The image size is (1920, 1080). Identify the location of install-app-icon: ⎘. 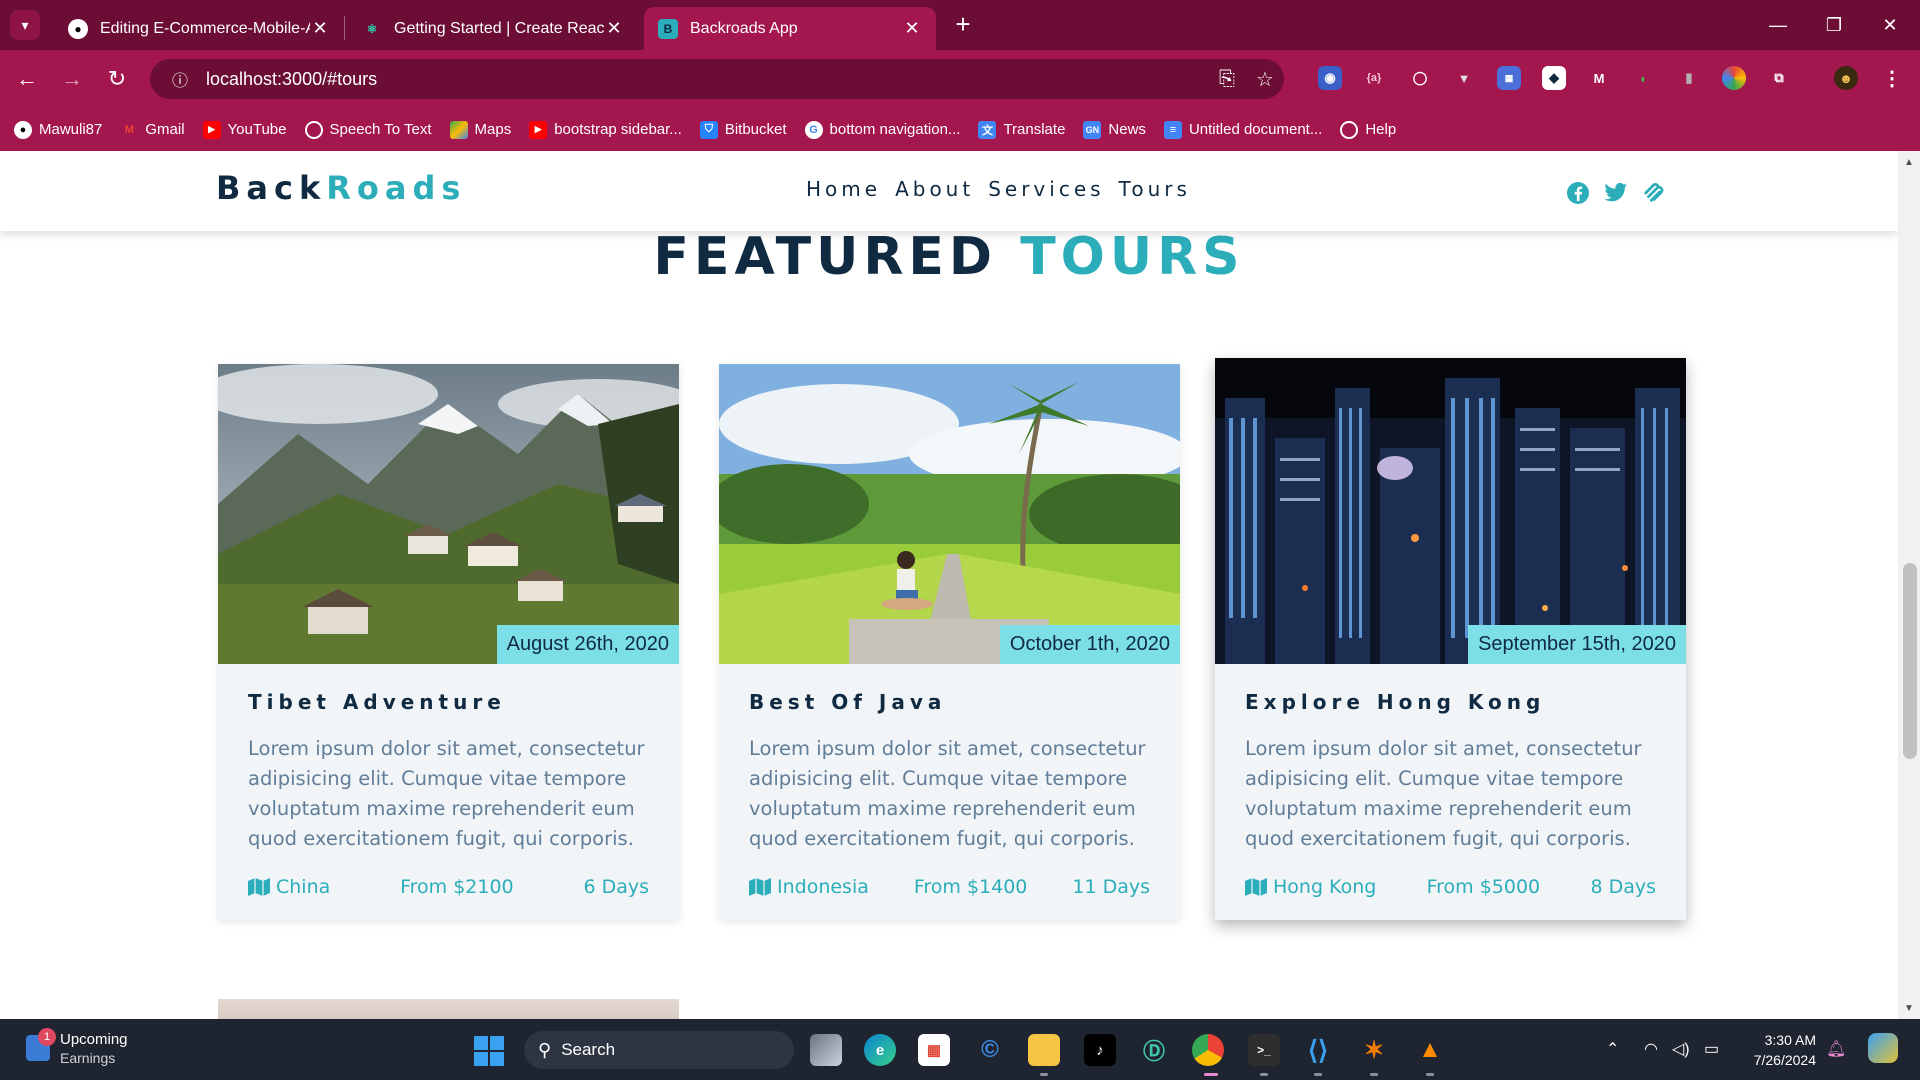
(1227, 79).